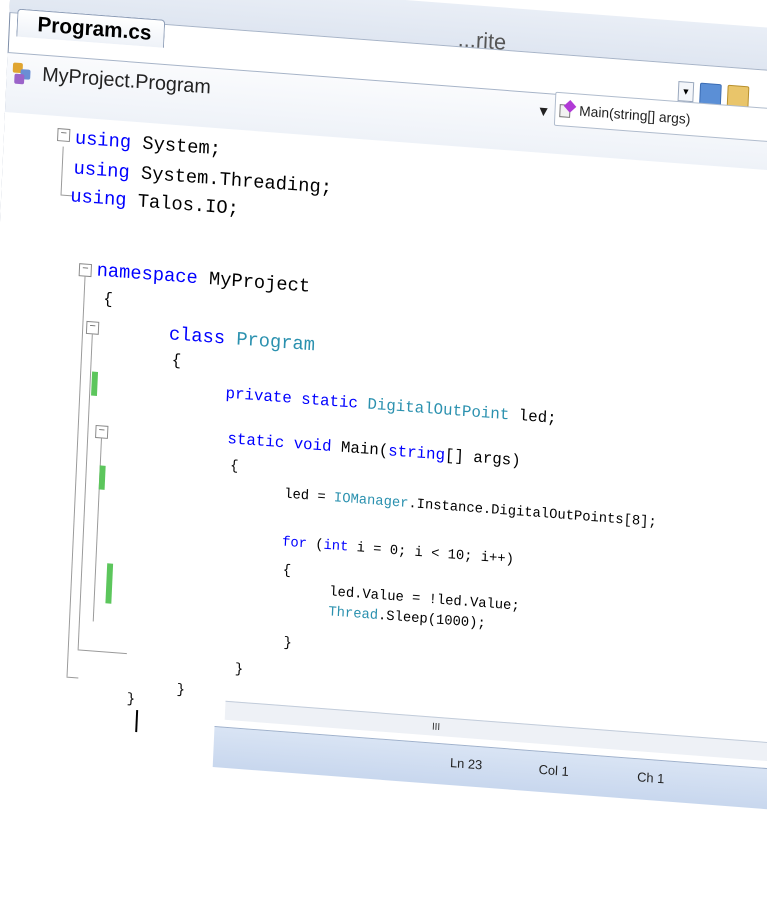  I want to click on status-ch: Ch 1, so click(650, 778).